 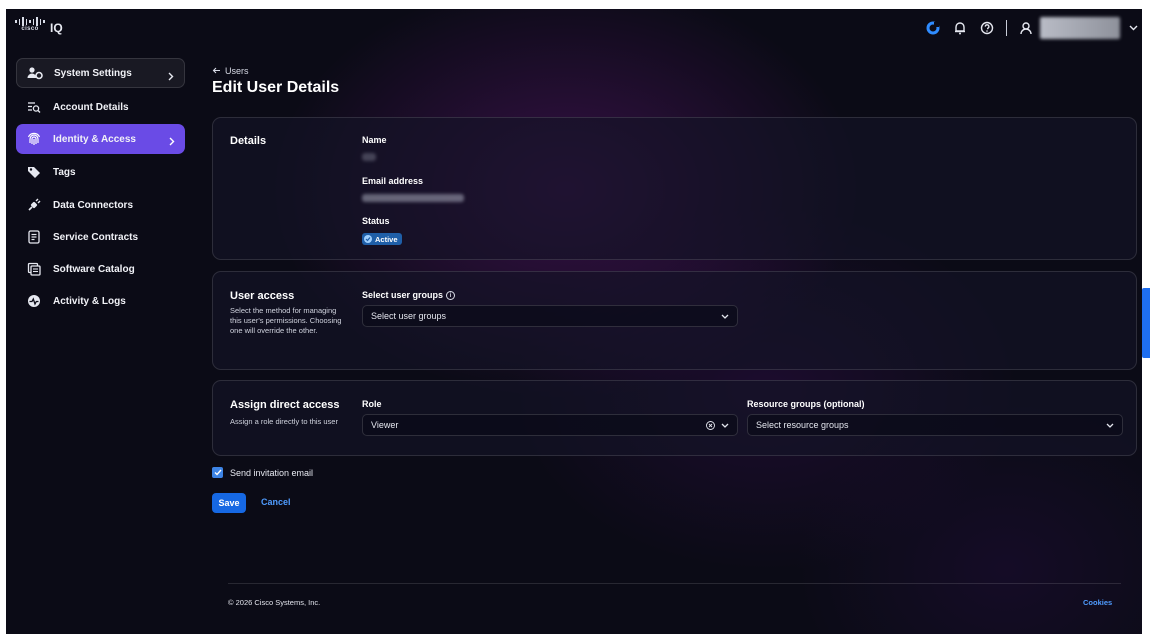 What do you see at coordinates (34, 269) in the screenshot?
I see `catalog-icon` at bounding box center [34, 269].